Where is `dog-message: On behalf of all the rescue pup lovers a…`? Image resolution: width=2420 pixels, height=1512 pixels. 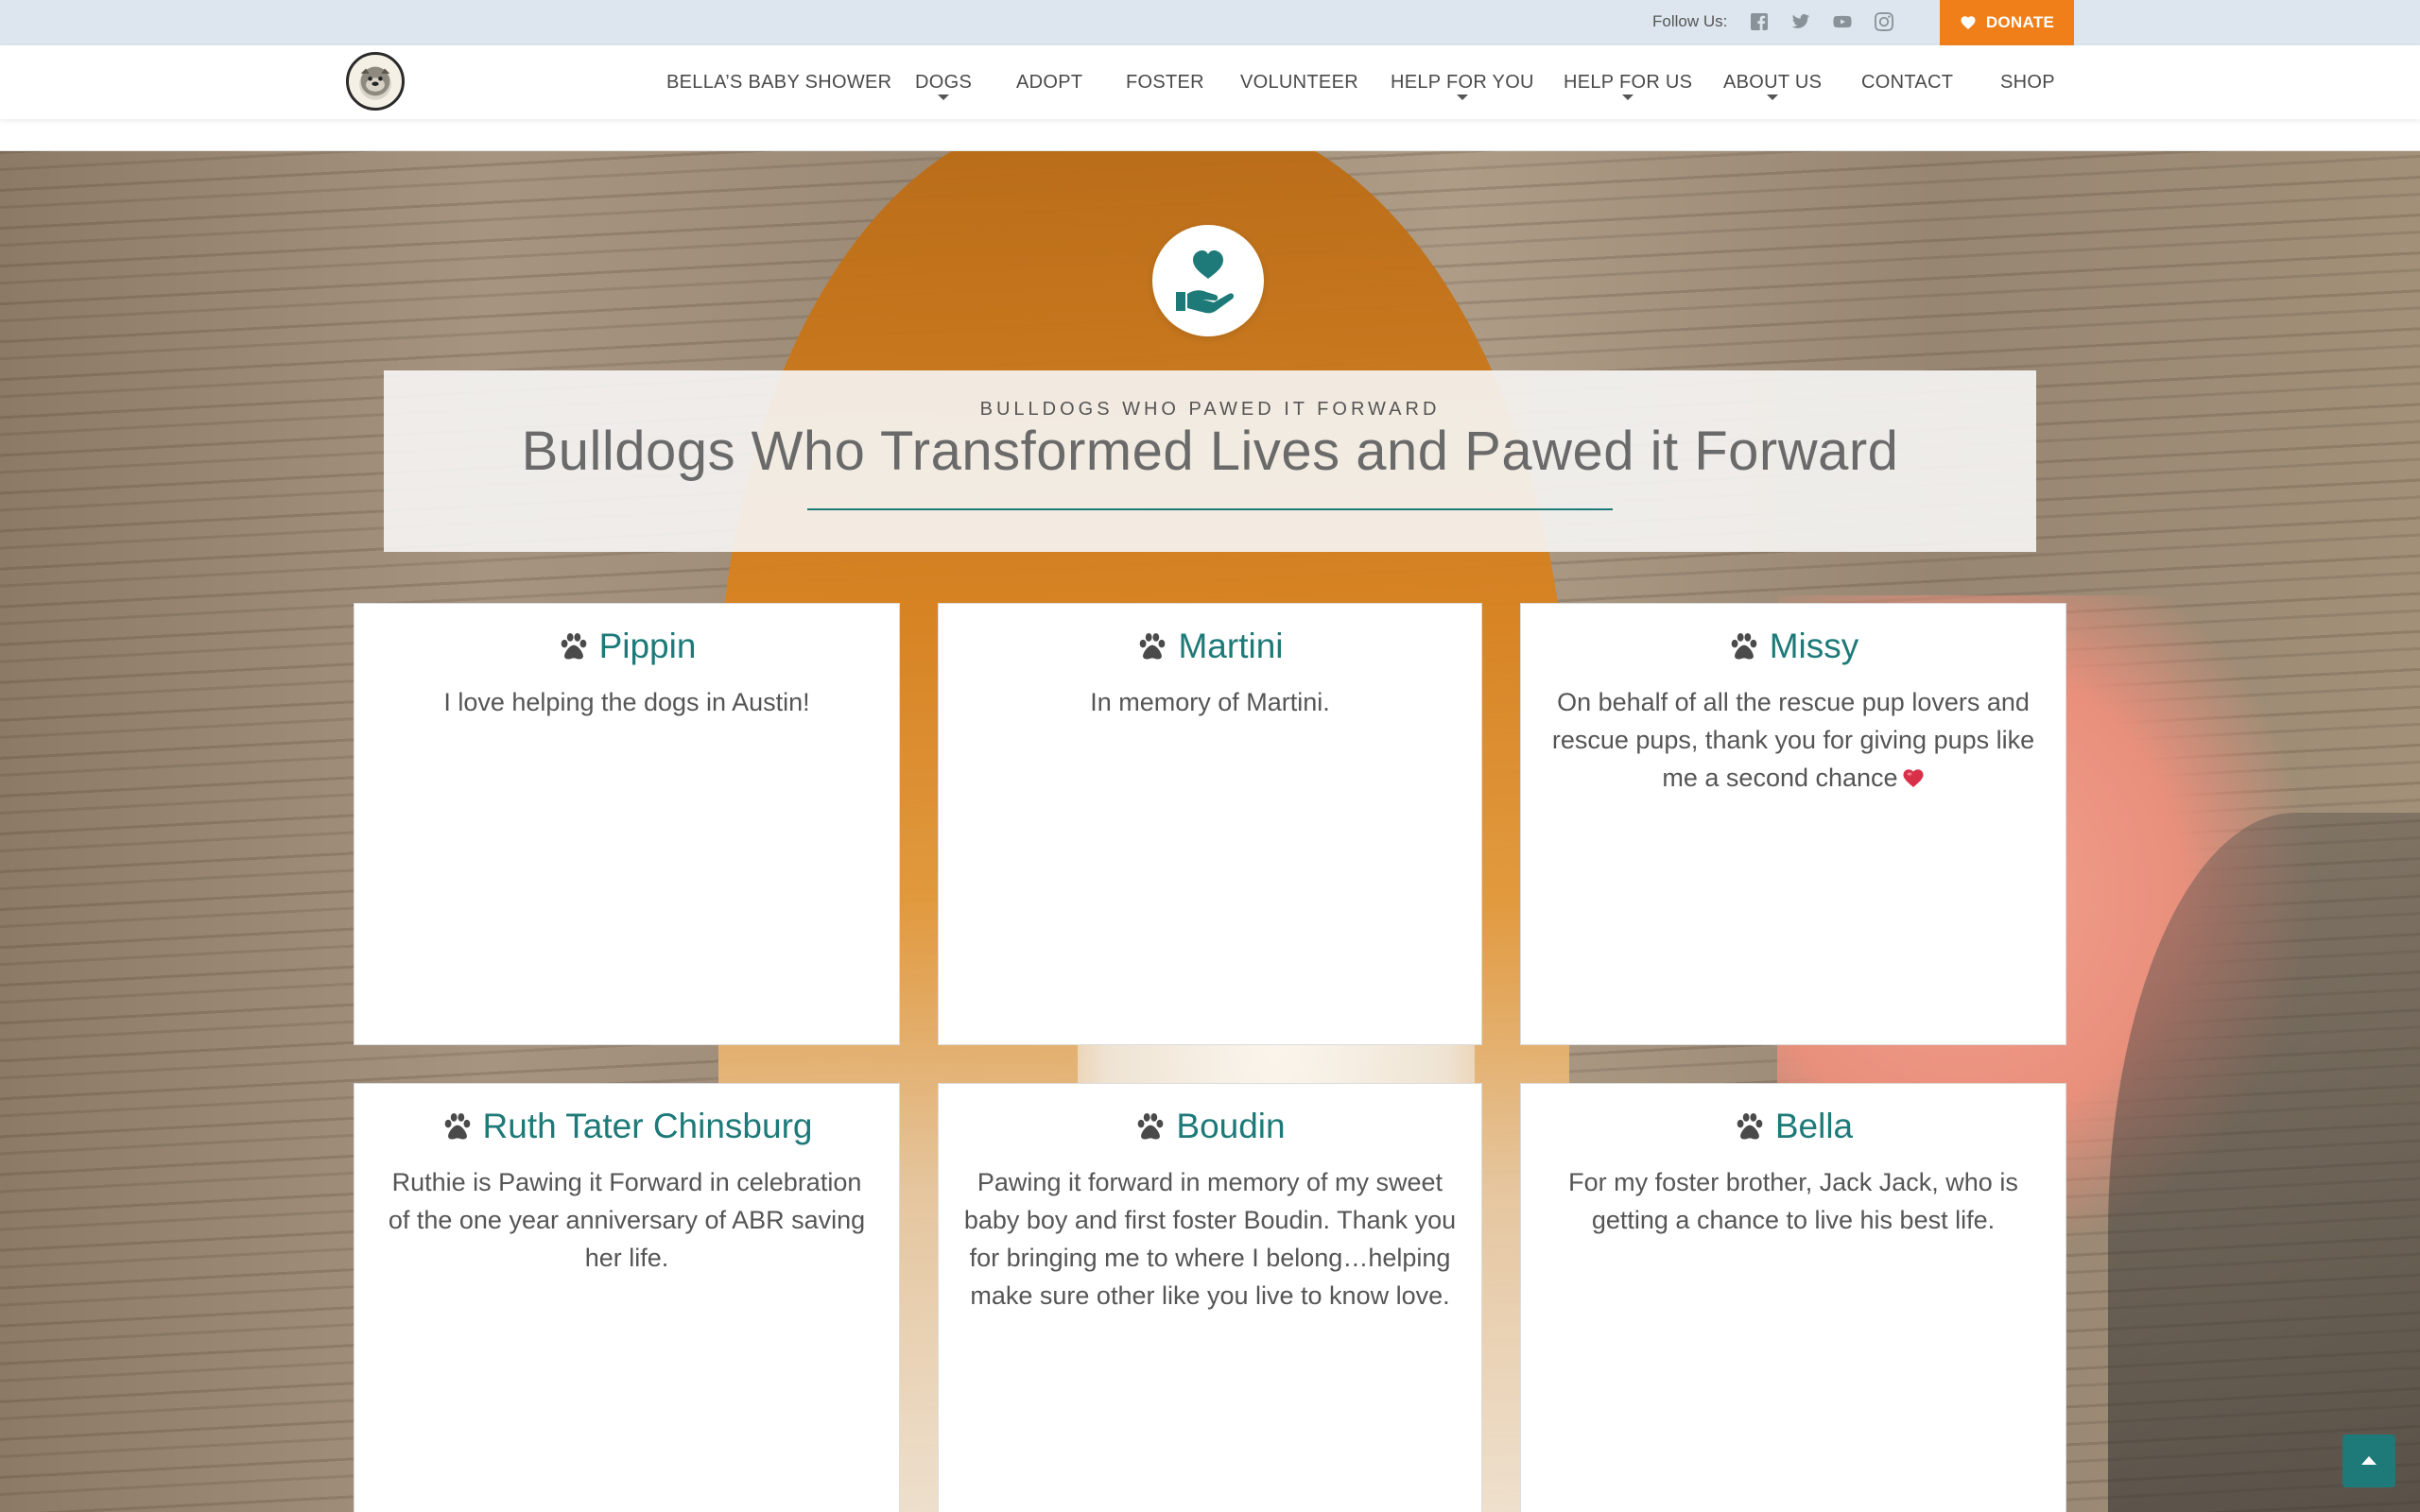 dog-message: On behalf of all the rescue pup lovers a… is located at coordinates (1793, 740).